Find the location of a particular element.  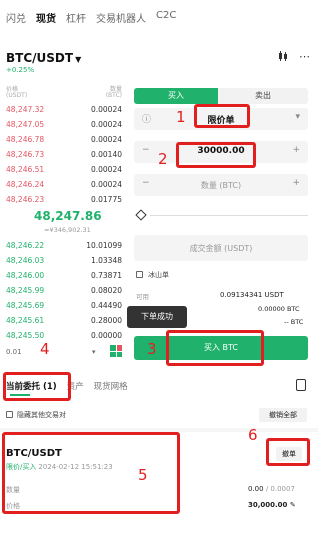

order-price-value: 30,000.00 ✎ is located at coordinates (272, 505).